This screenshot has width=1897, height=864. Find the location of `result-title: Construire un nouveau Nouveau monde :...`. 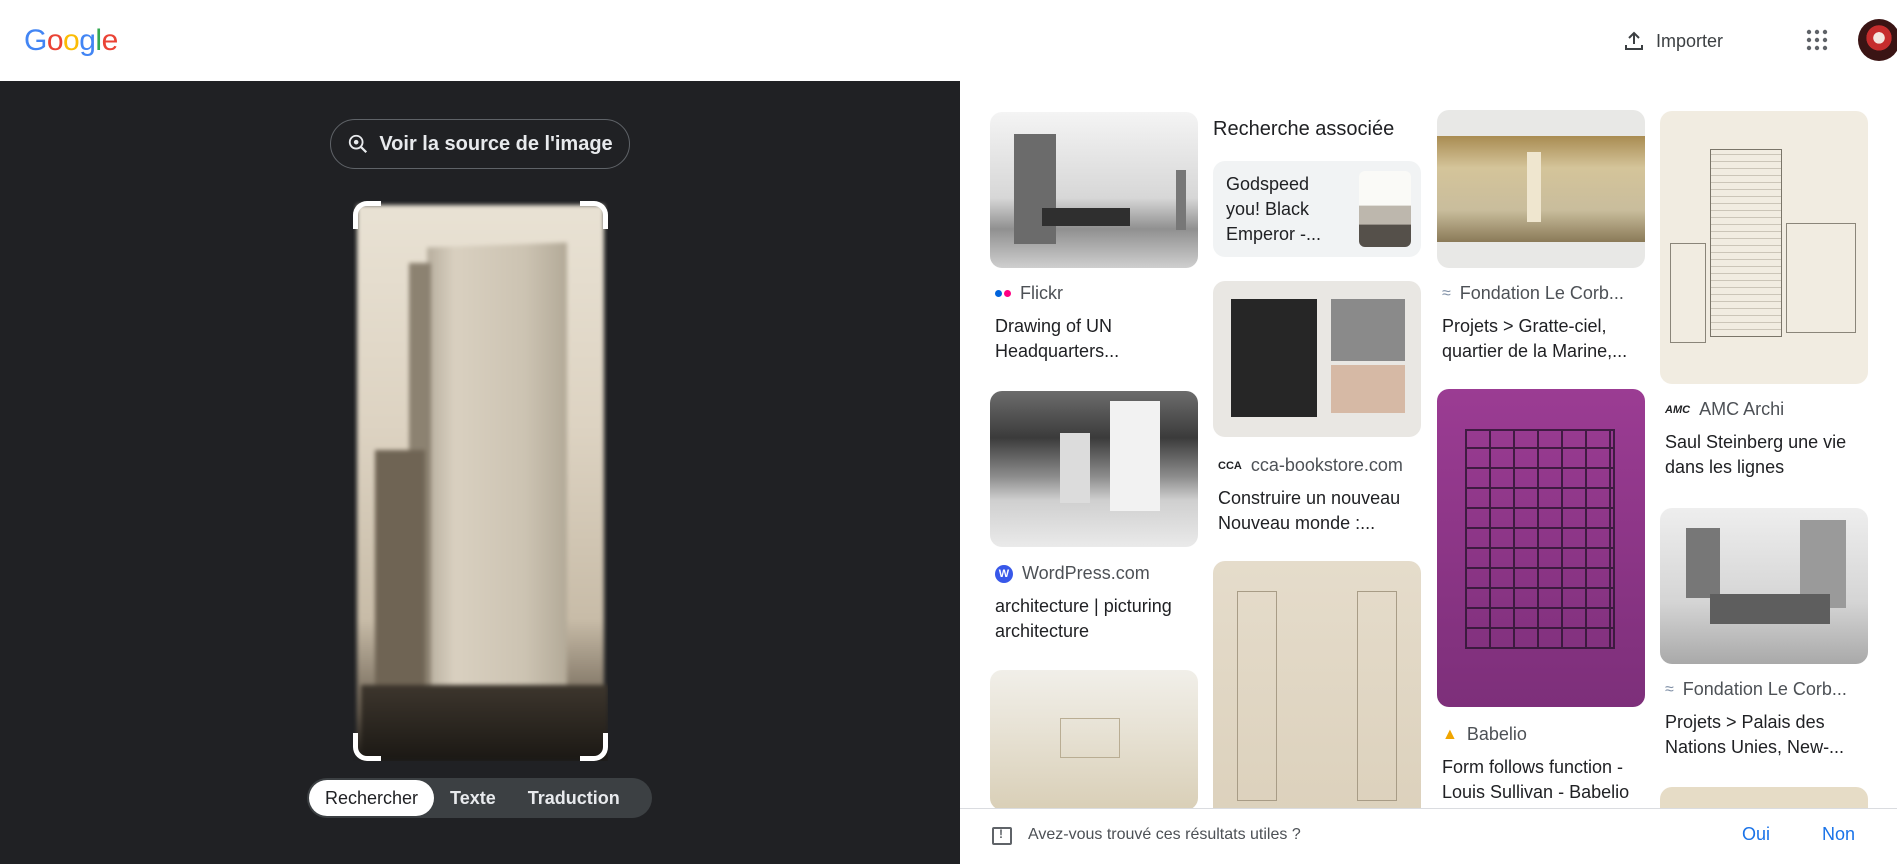

result-title: Construire un nouveau Nouveau monde :... is located at coordinates (1318, 511).